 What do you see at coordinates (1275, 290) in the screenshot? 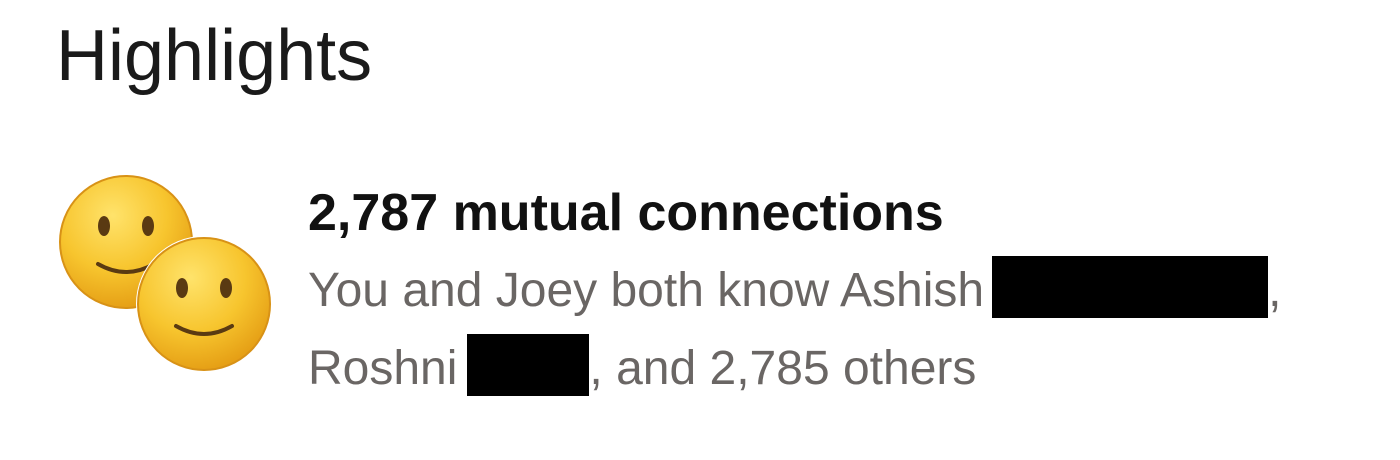
I see `detail-line1-suffix: ,` at bounding box center [1275, 290].